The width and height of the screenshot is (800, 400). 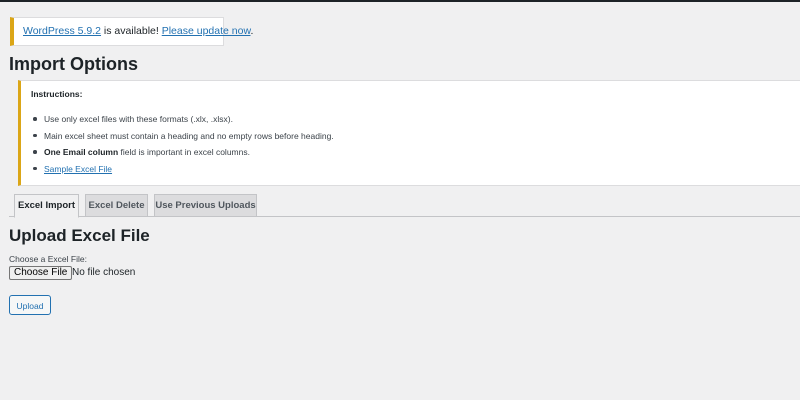 I want to click on upload-section-title: Upload Excel File, so click(x=79, y=235).